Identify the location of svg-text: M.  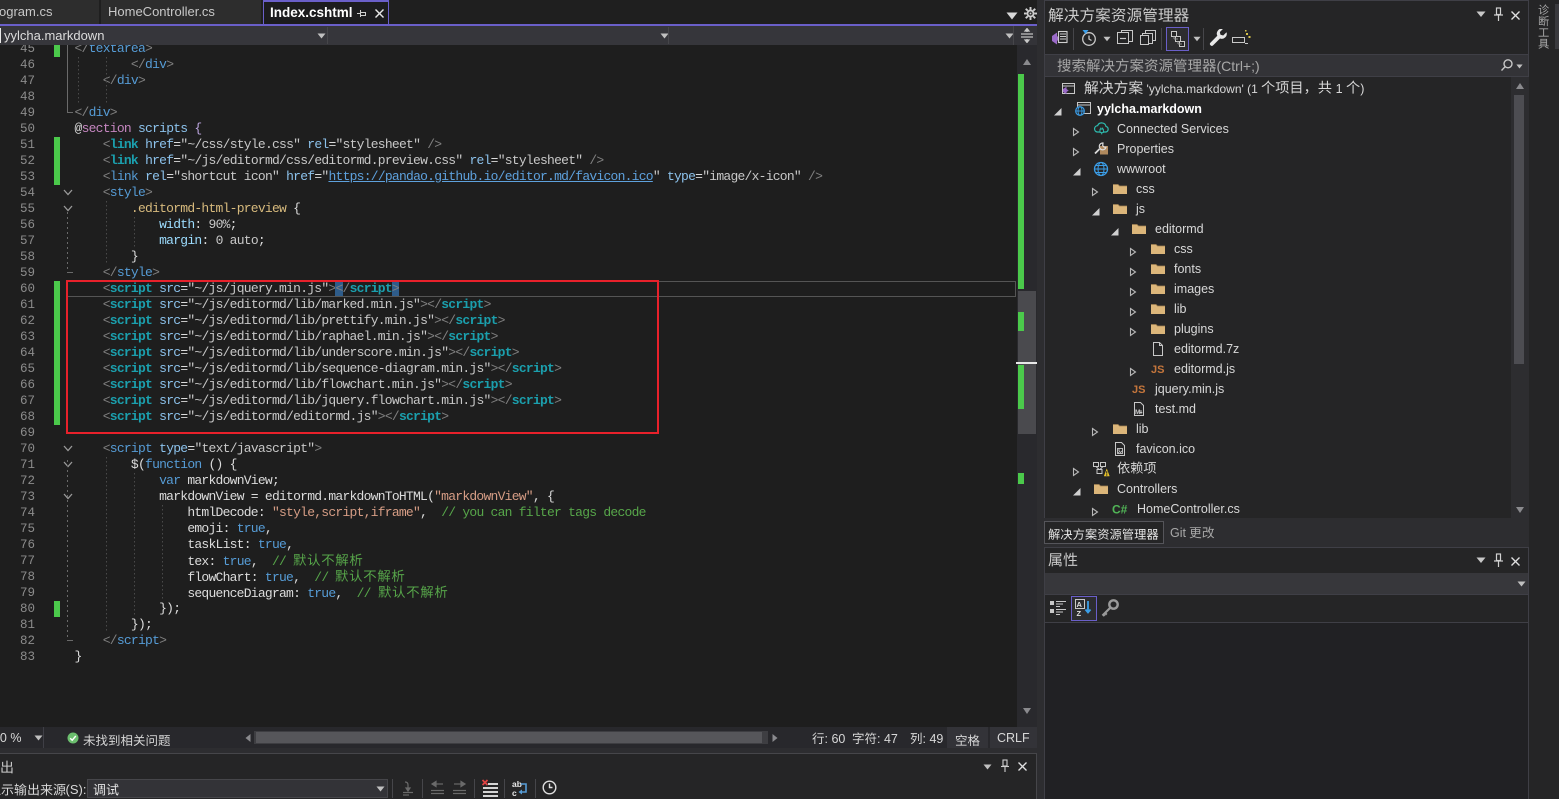
(1137, 412).